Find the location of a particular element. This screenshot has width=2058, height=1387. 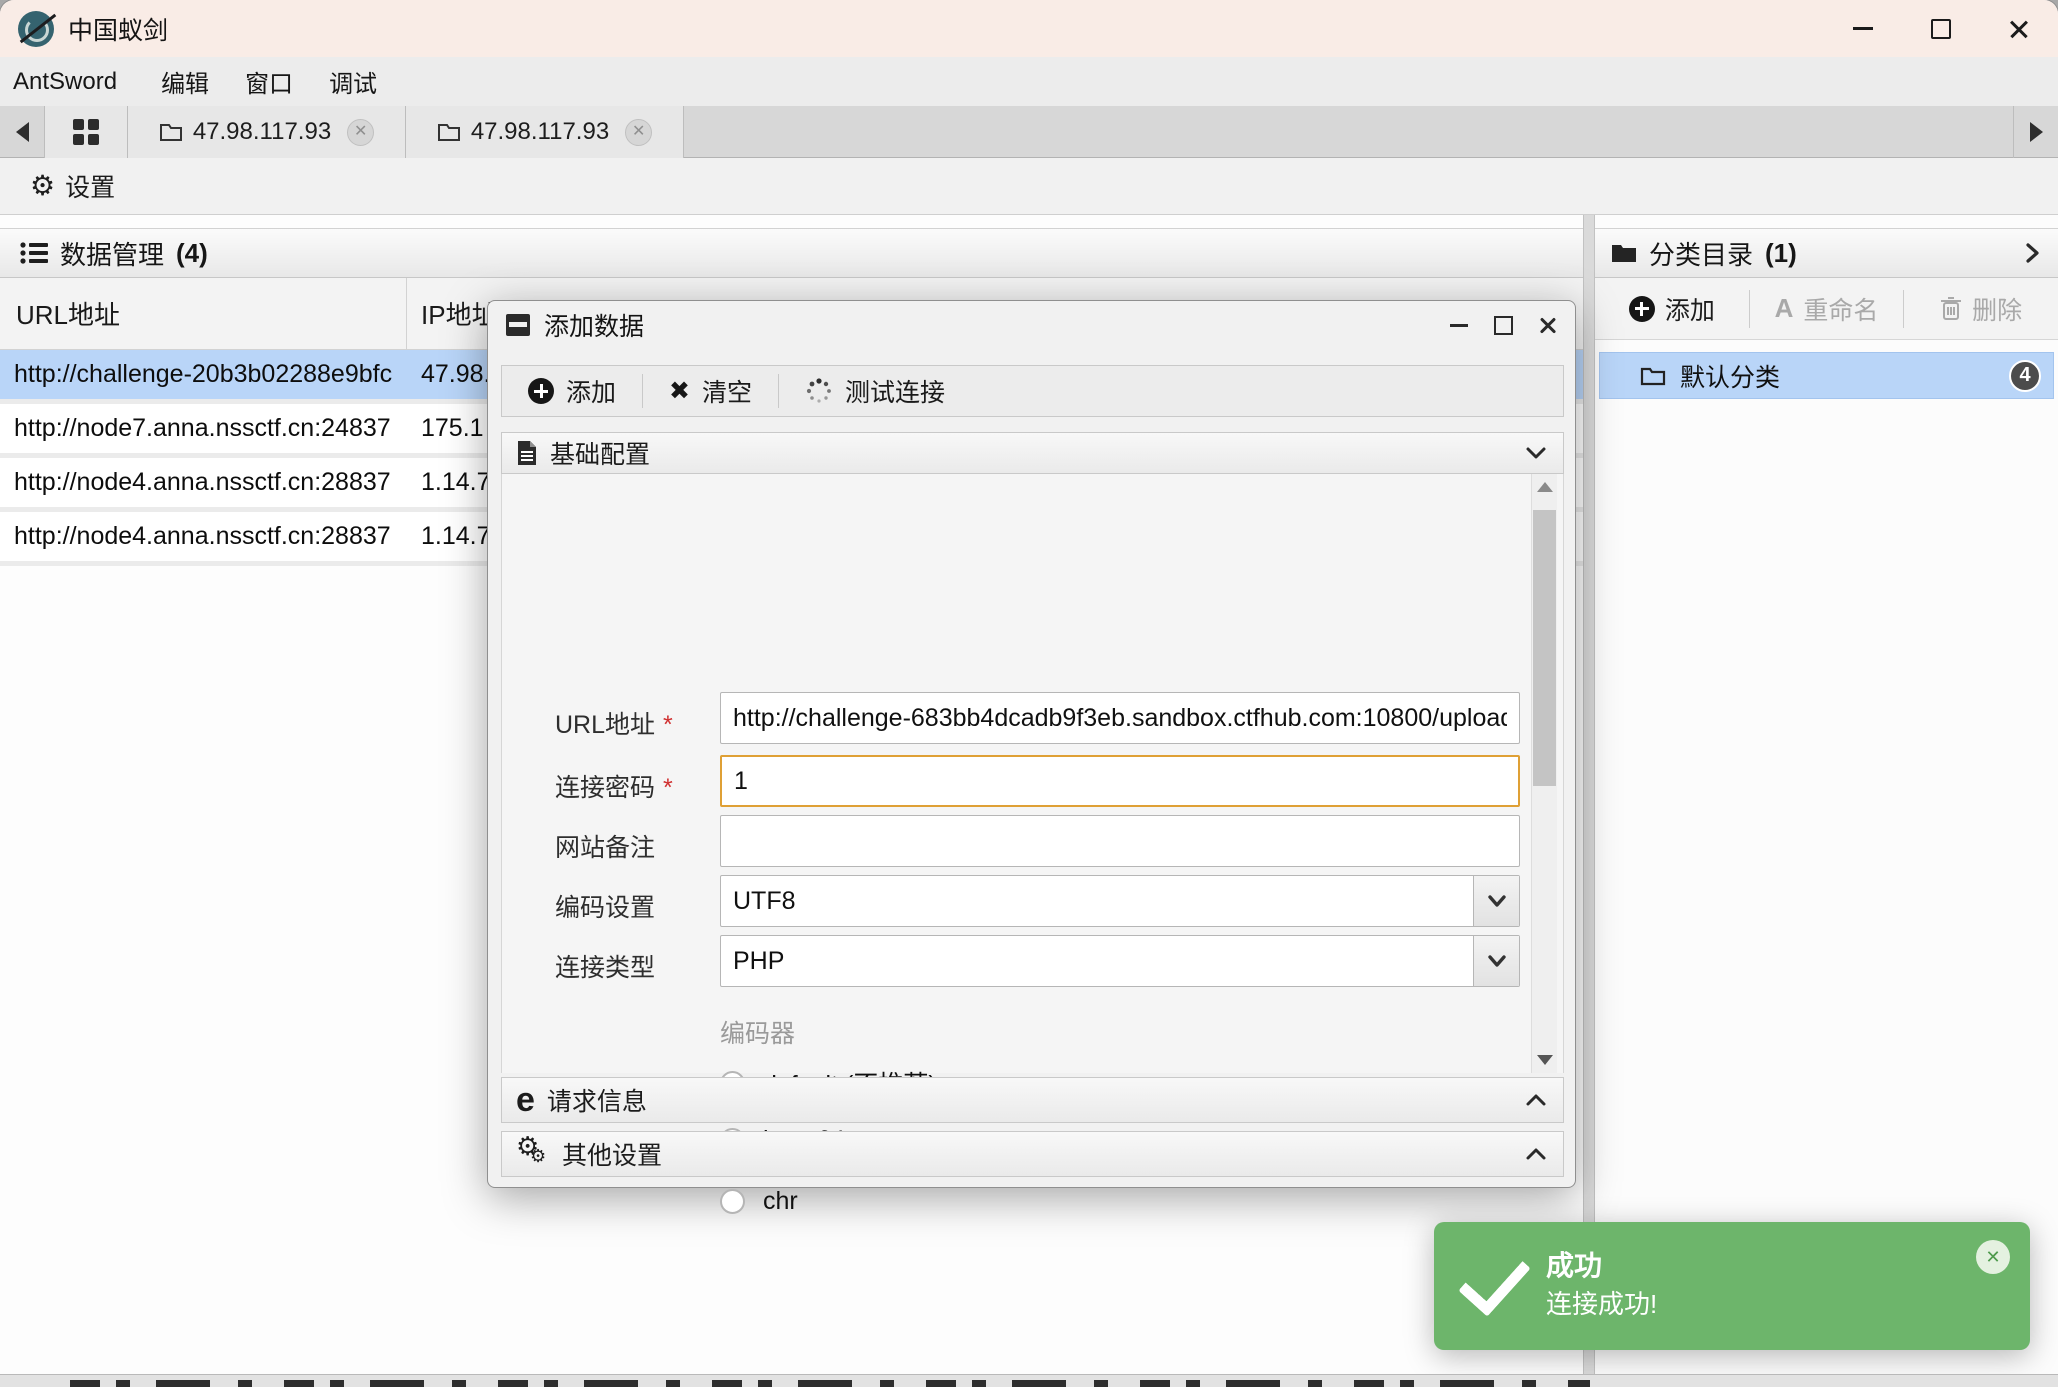

note-input is located at coordinates (1120, 841).